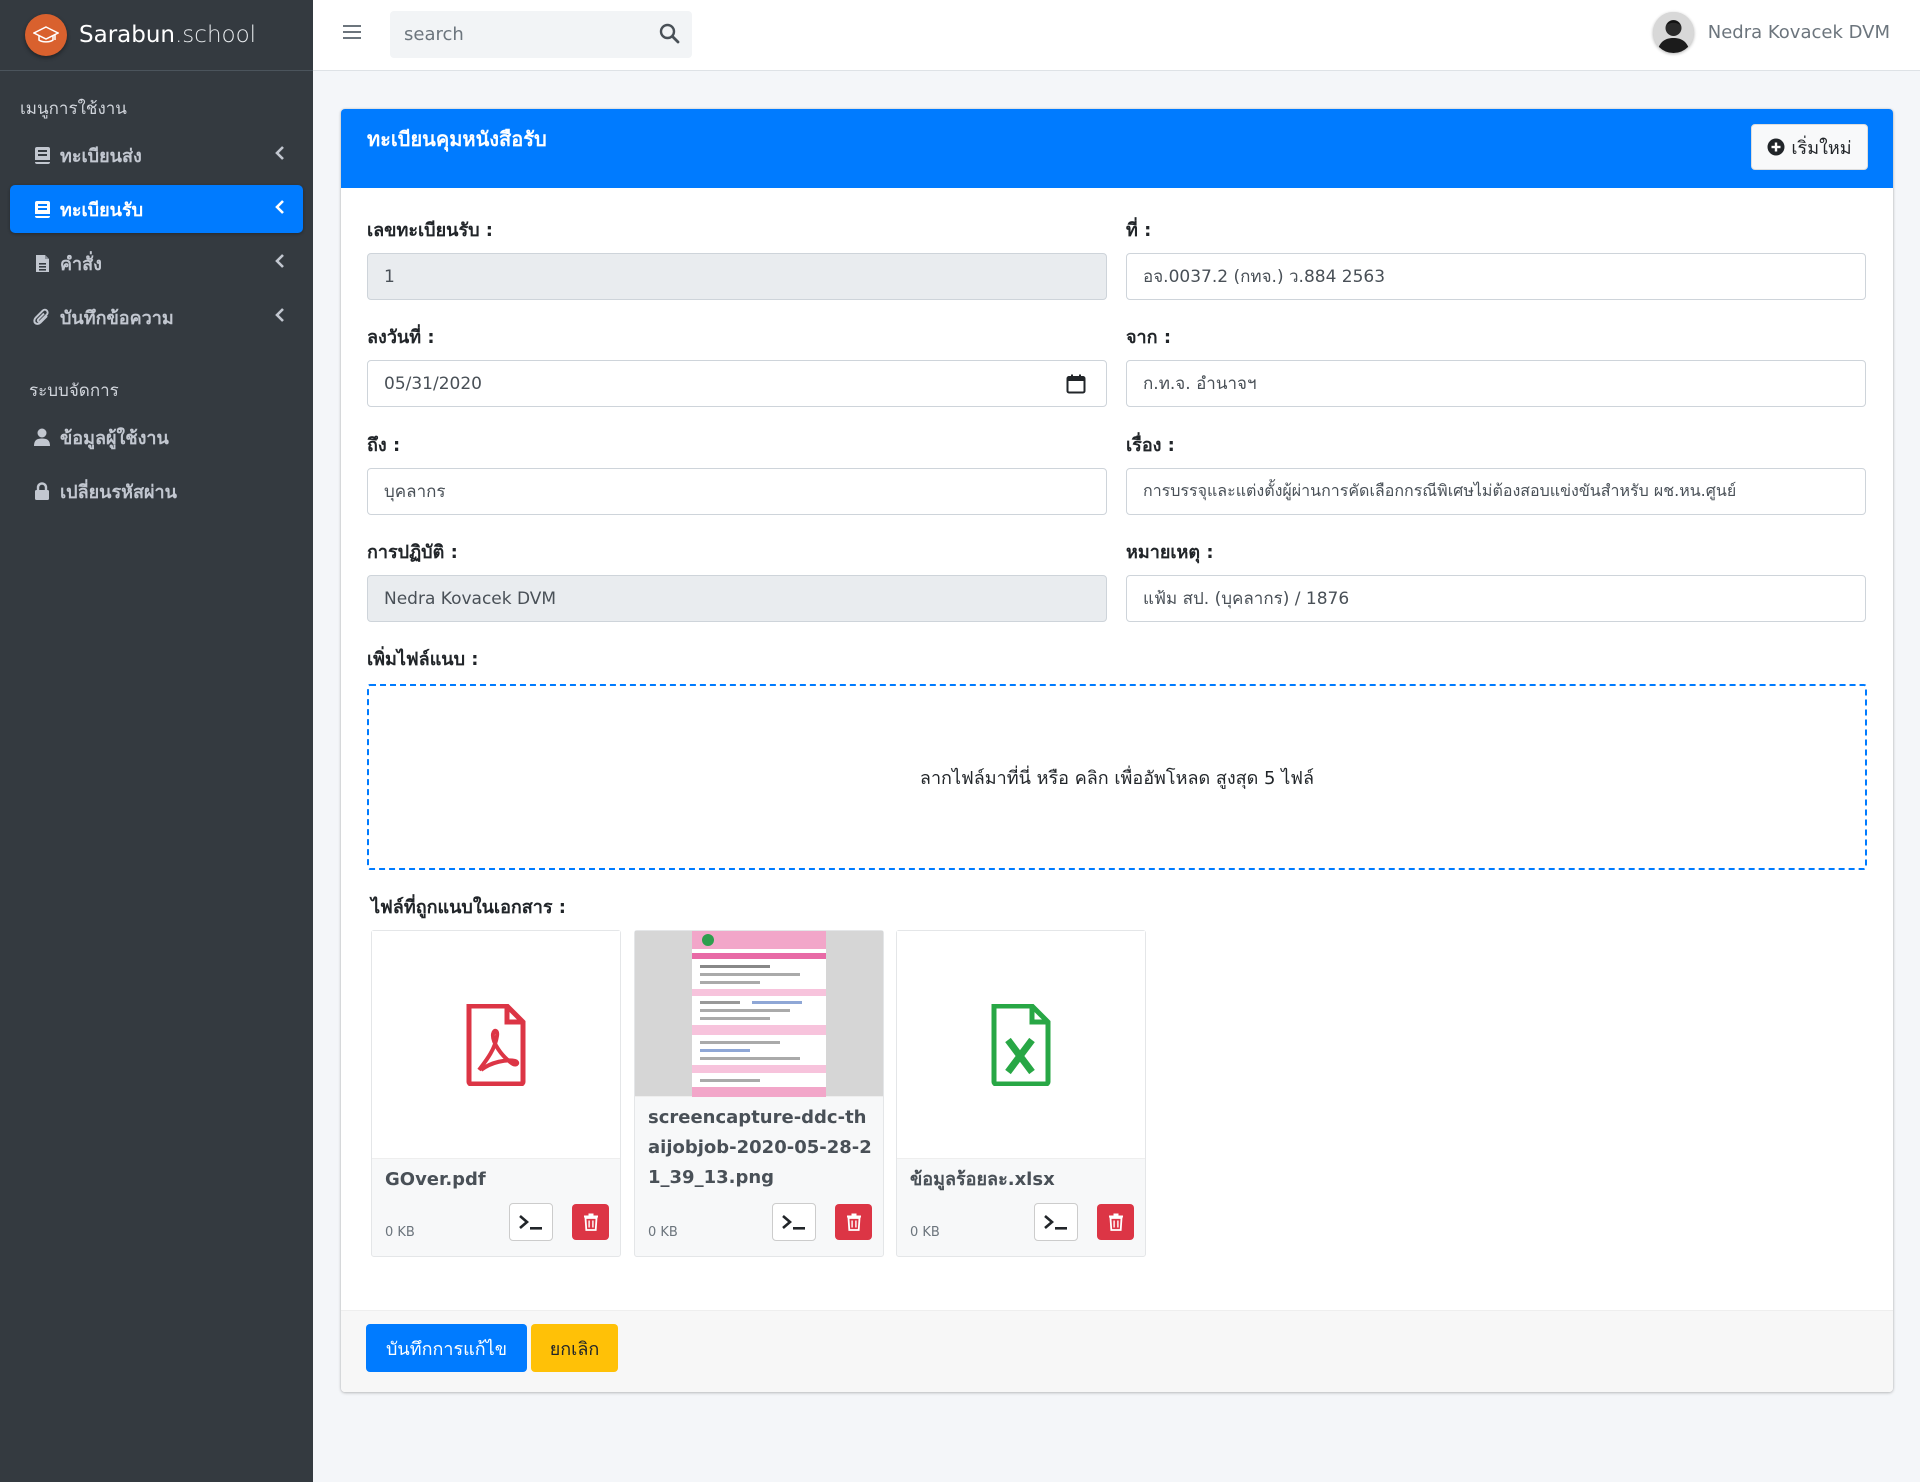 The height and width of the screenshot is (1482, 1920). Describe the element at coordinates (1150, 445) in the screenshot. I see `subject-label: เรื่อง :` at that location.